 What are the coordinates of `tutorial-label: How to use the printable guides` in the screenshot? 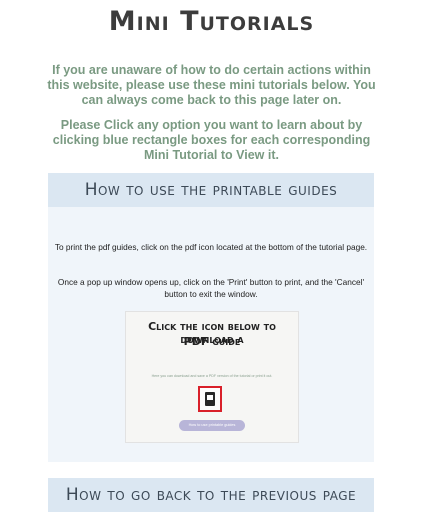 It's located at (211, 190).